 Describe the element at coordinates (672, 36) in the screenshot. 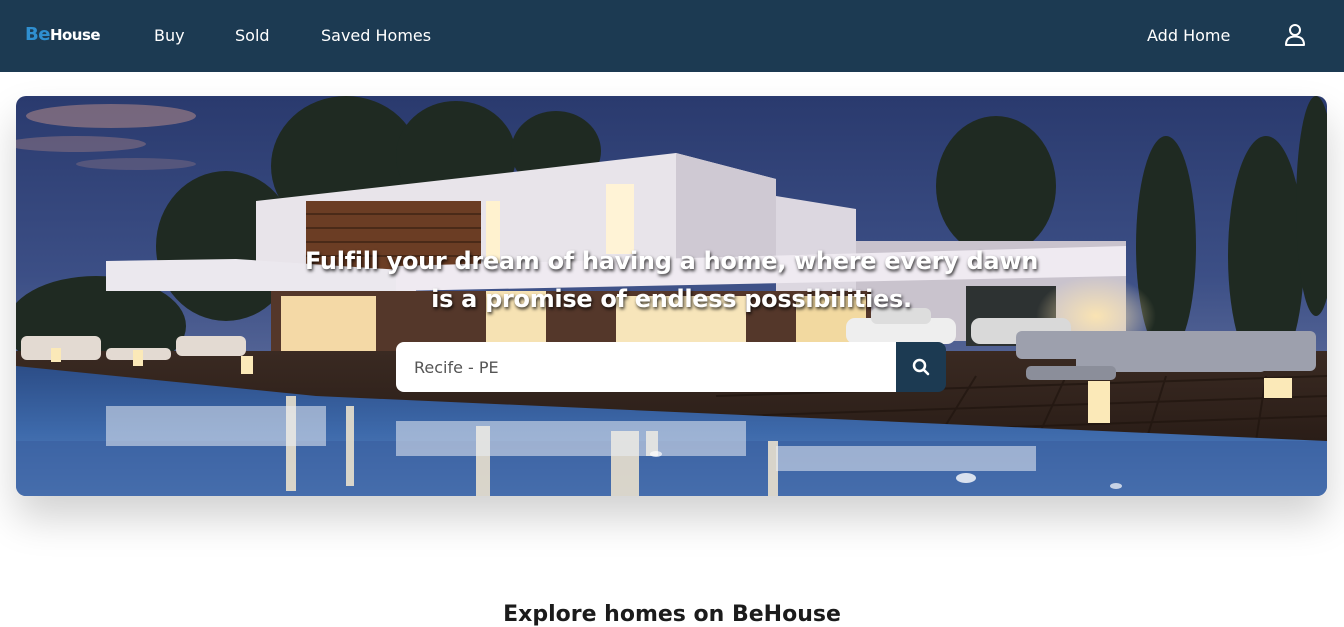

I see `top-navbar: Be House Buy Sold Saved Homes Add Home` at that location.